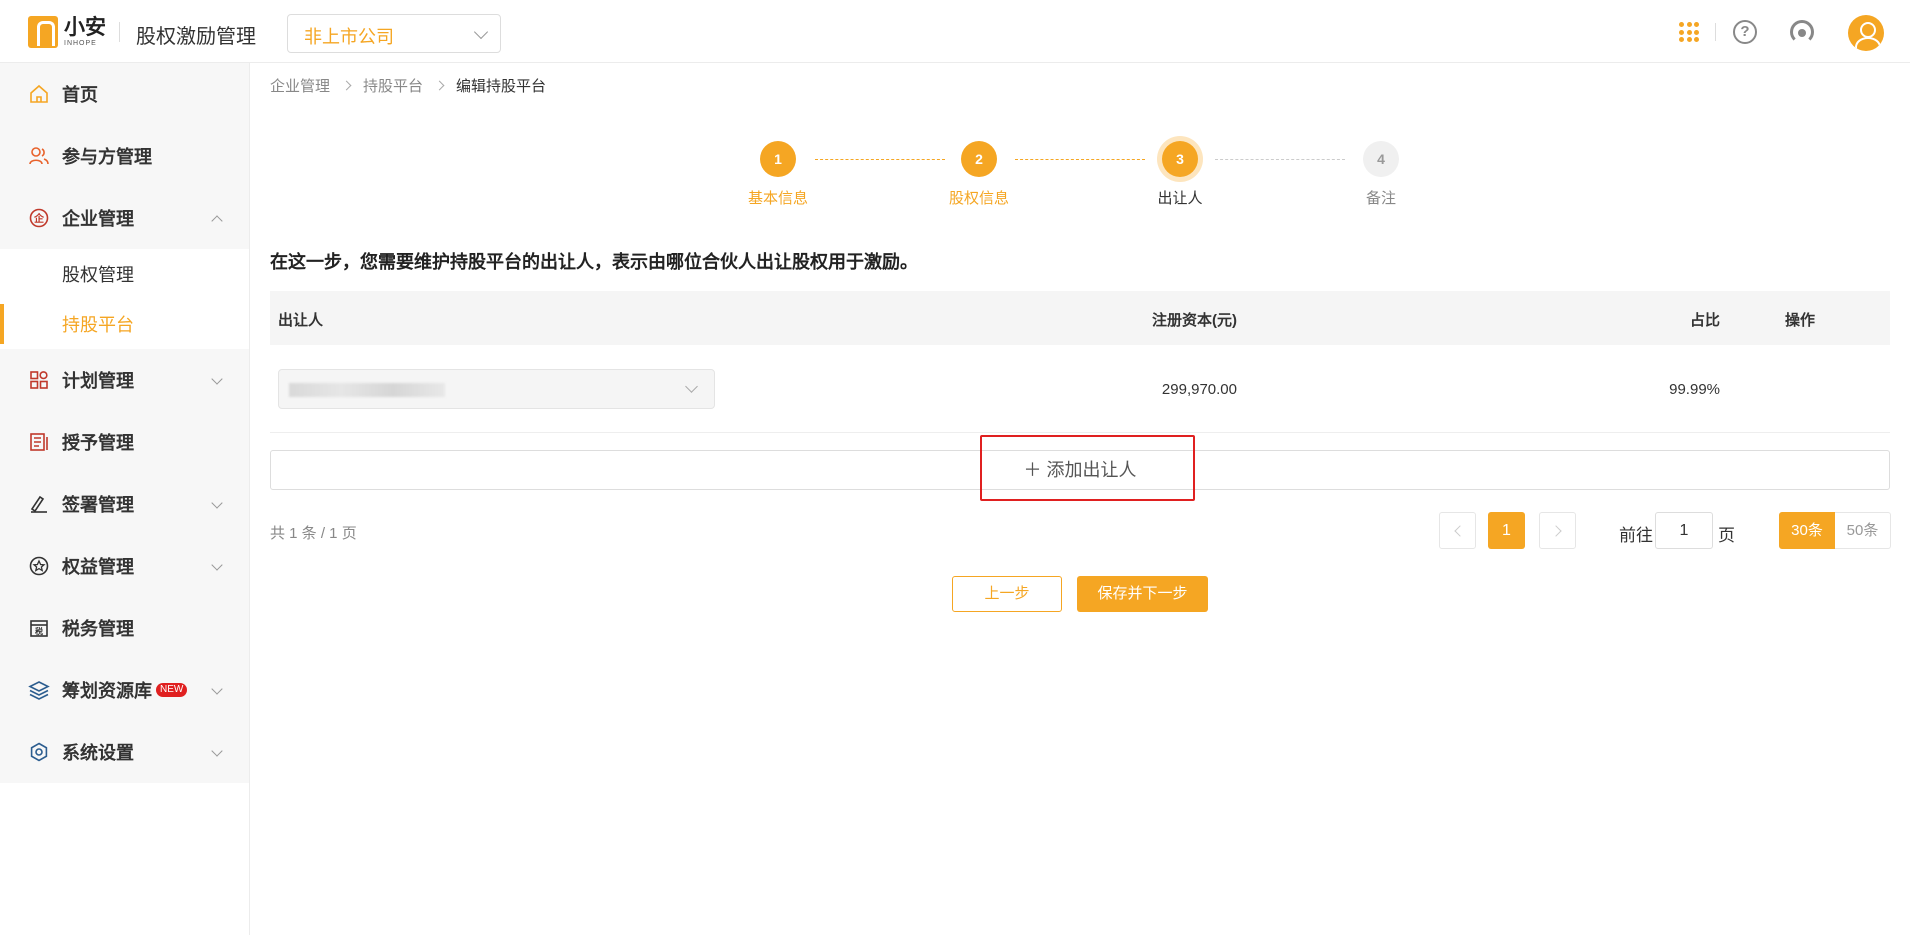 This screenshot has height=935, width=1910. I want to click on help-icon: ?, so click(1745, 32).